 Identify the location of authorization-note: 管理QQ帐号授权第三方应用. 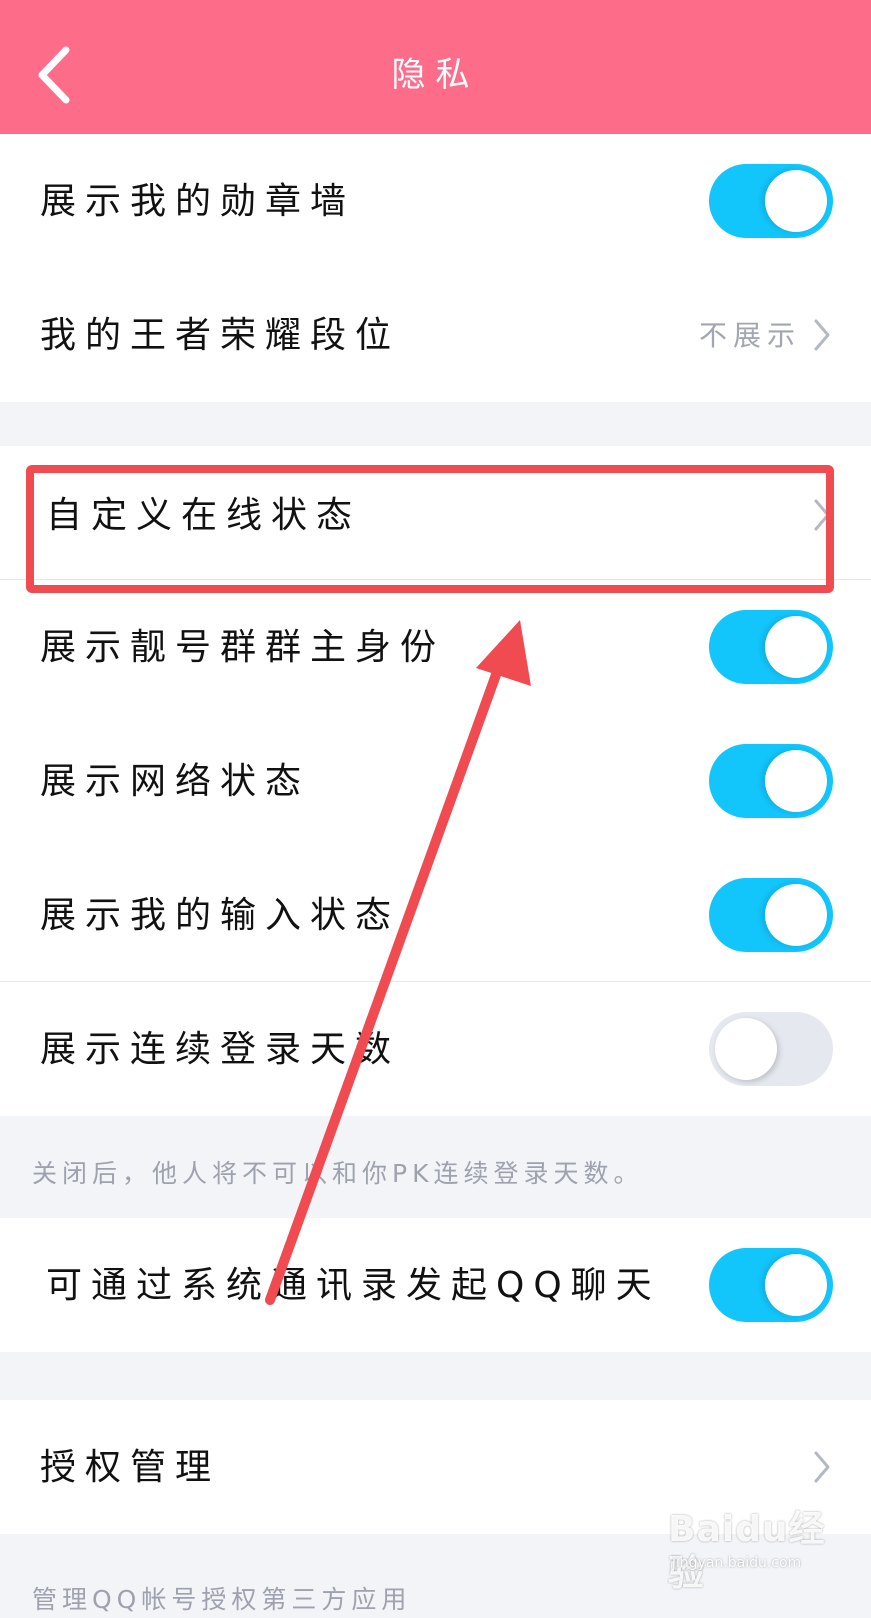
(222, 1599).